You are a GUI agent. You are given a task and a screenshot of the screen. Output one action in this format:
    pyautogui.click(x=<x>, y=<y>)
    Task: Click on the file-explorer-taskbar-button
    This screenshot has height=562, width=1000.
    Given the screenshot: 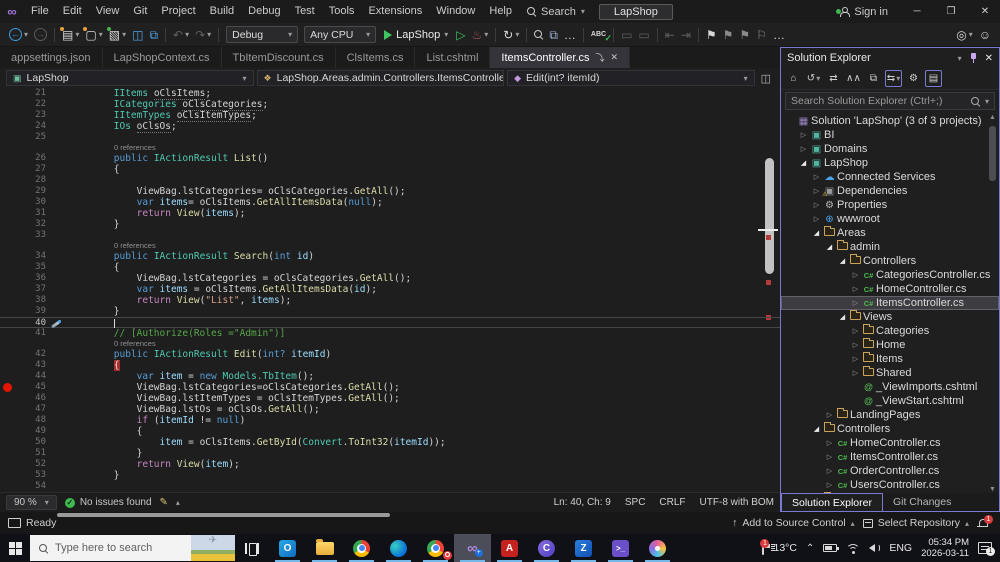 What is the action you would take?
    pyautogui.click(x=324, y=548)
    